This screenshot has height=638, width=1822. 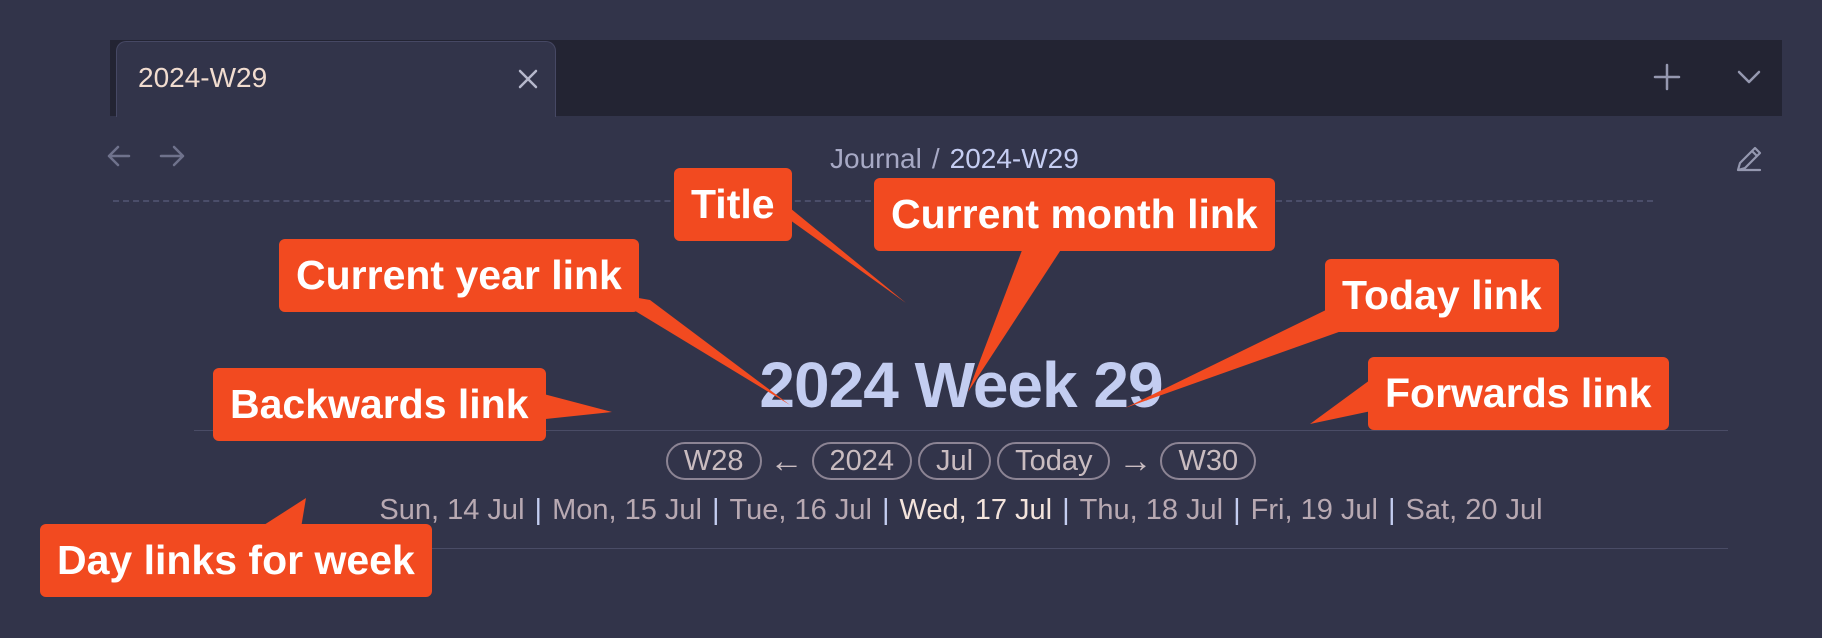 What do you see at coordinates (1442, 295) in the screenshot?
I see `callout-today: Today link` at bounding box center [1442, 295].